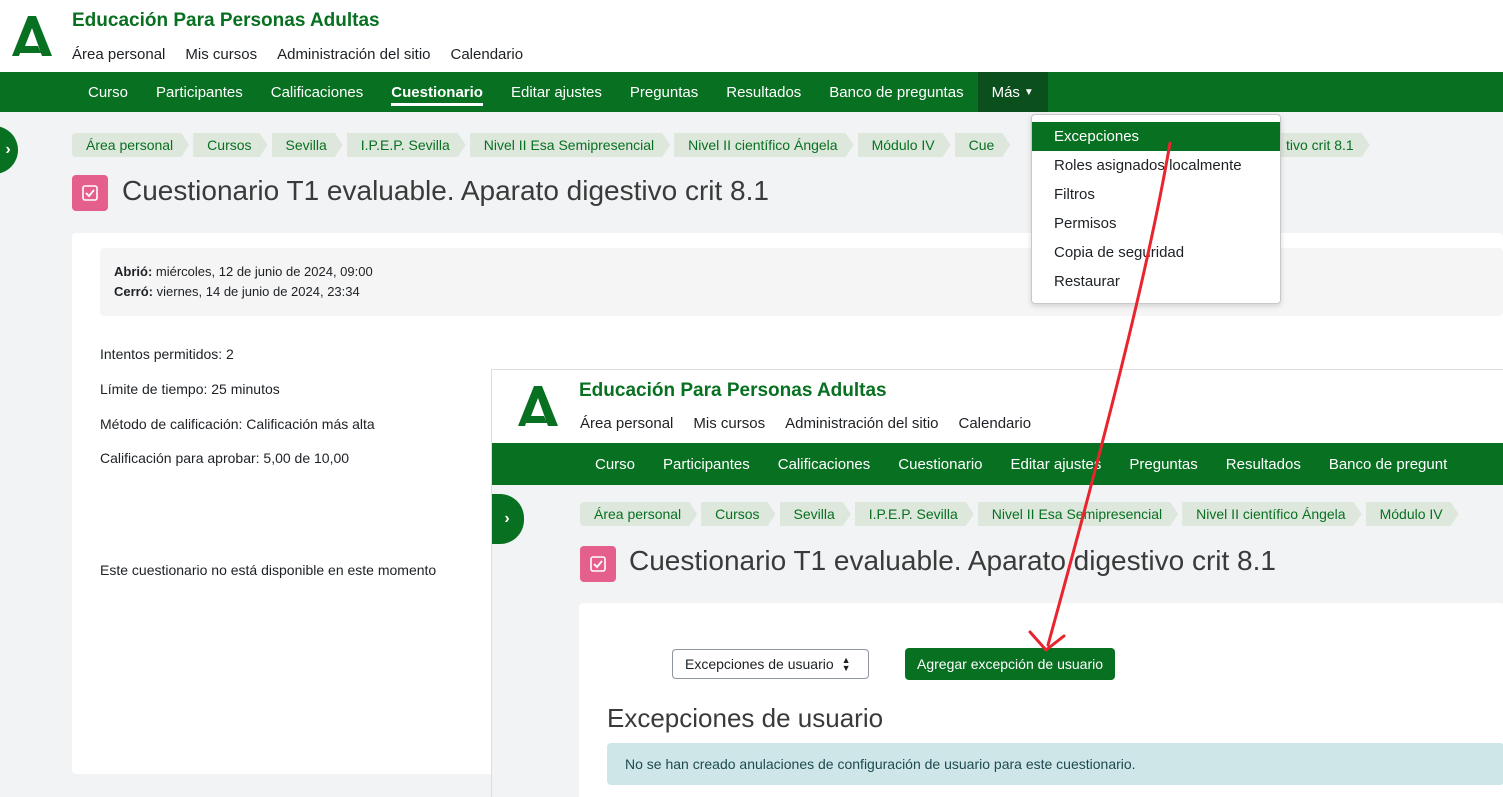 This screenshot has width=1503, height=797. I want to click on inset-topnav-administracion: Administración del sitio, so click(861, 423).